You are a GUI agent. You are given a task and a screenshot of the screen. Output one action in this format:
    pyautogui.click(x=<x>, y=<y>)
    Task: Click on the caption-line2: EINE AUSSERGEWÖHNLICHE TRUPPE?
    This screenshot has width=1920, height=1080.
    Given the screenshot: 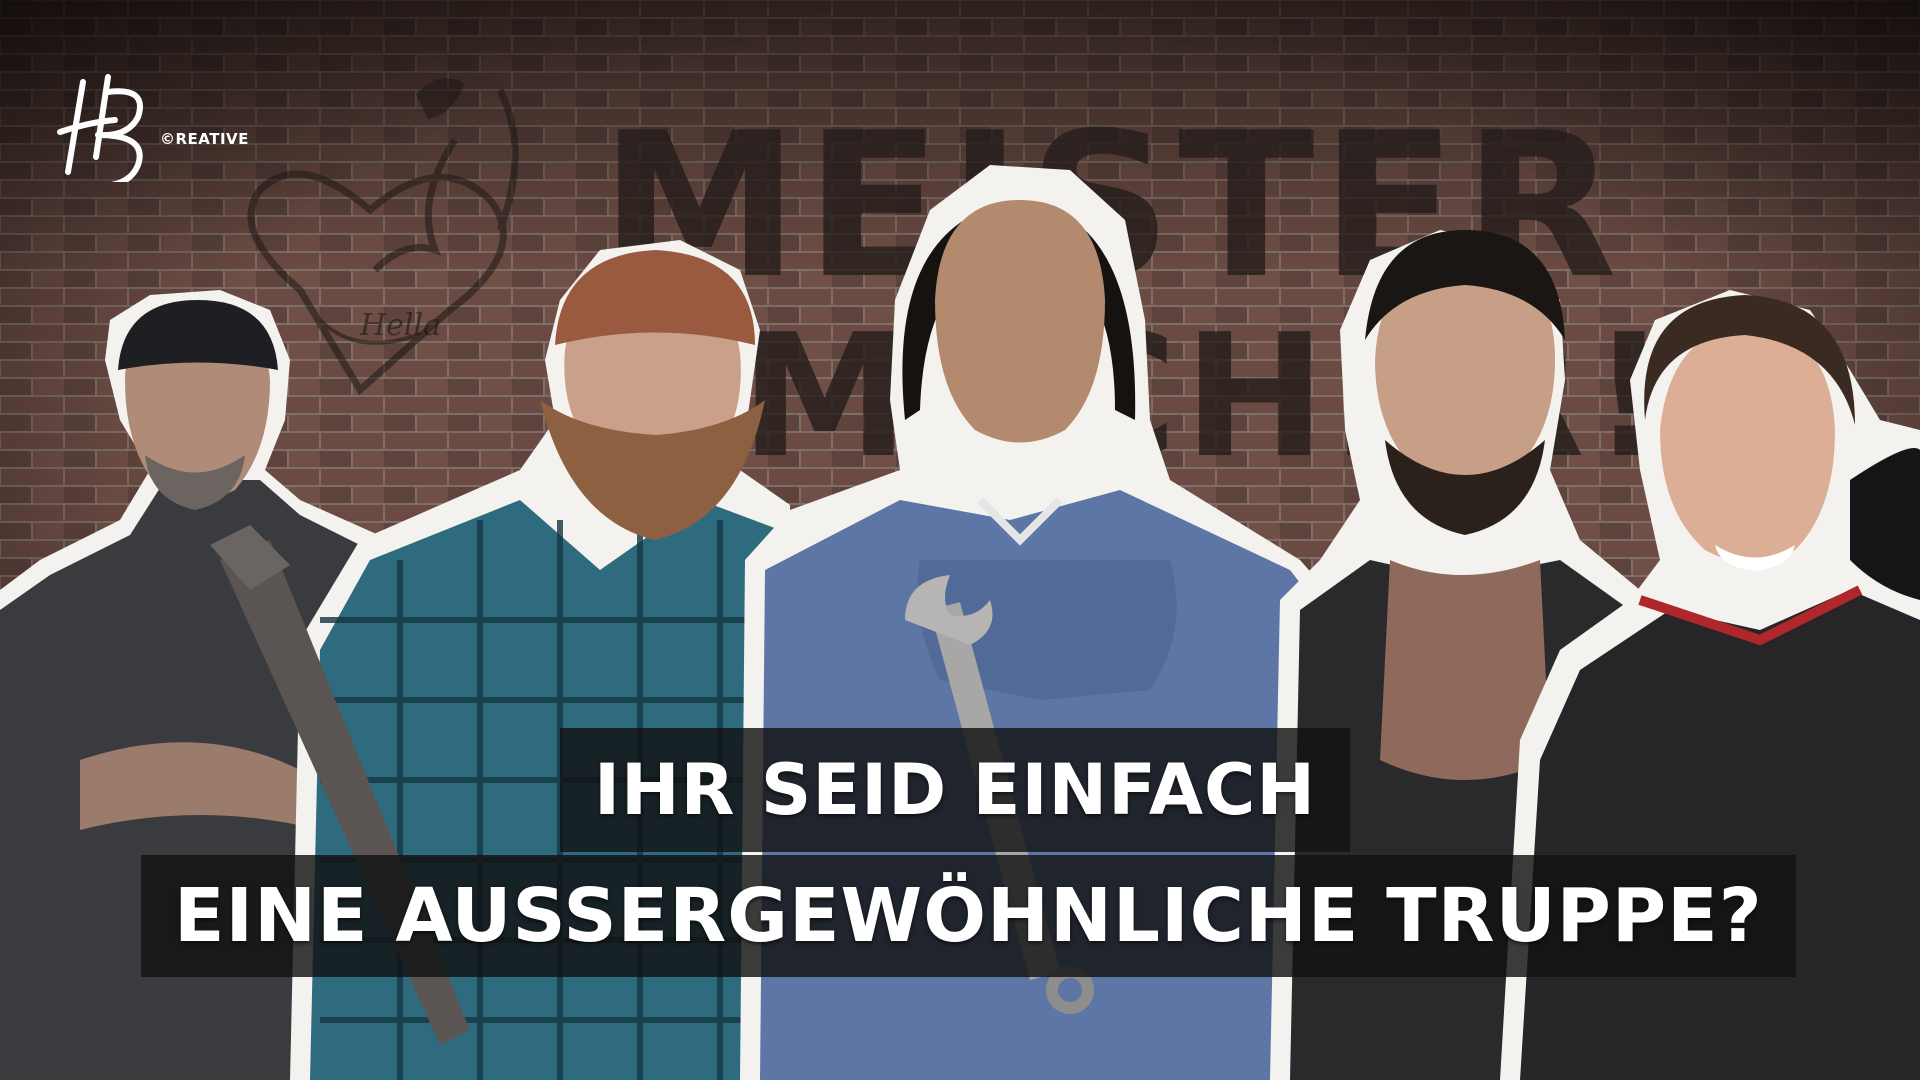 What is the action you would take?
    pyautogui.click(x=968, y=916)
    